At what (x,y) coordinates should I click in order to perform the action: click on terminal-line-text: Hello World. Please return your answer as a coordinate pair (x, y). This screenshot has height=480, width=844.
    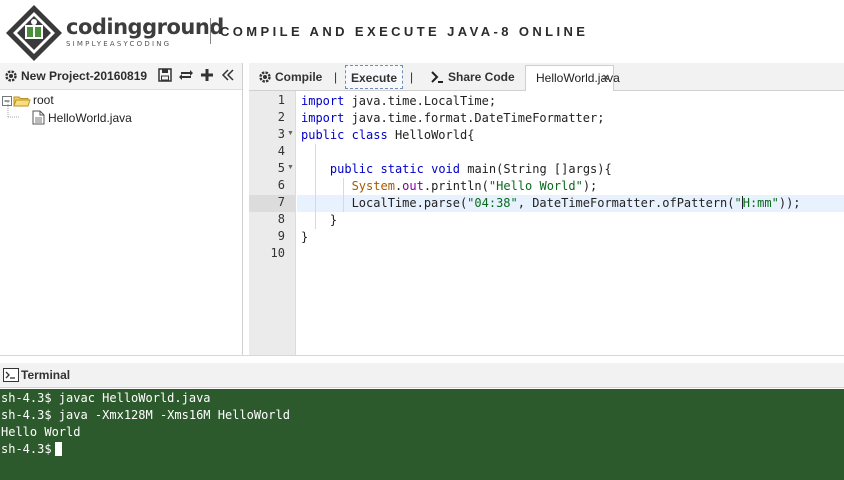
    Looking at the image, I should click on (41, 432).